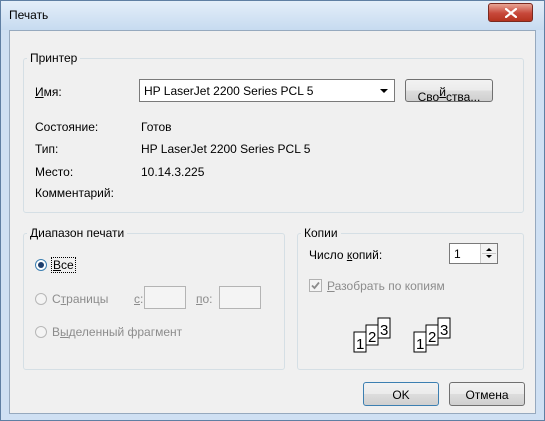 This screenshot has height=421, width=545. I want to click on printer-name-select: HP LaserJet 2200 Series PCL 5, so click(267, 90).